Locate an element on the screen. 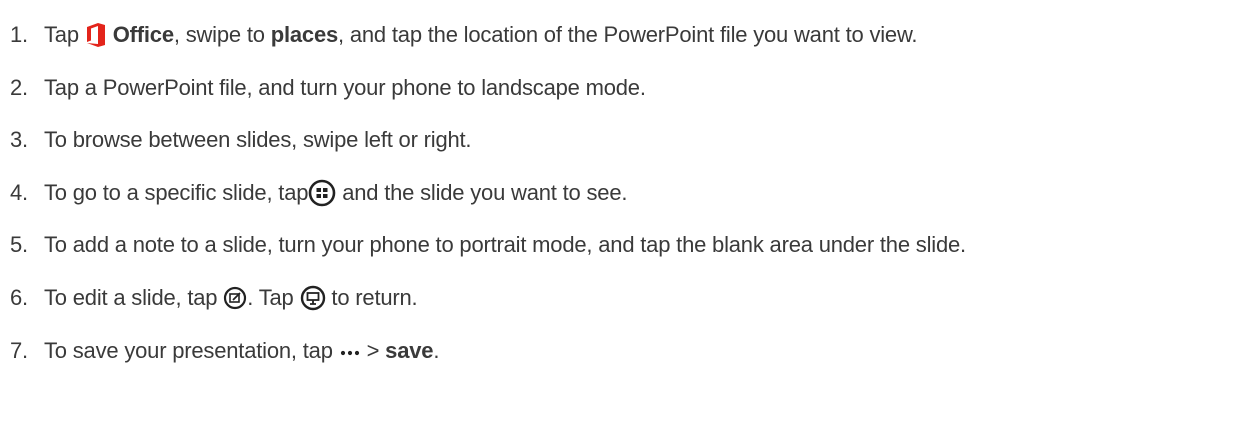 The width and height of the screenshot is (1255, 423). step-text: Tap is located at coordinates (61, 34).